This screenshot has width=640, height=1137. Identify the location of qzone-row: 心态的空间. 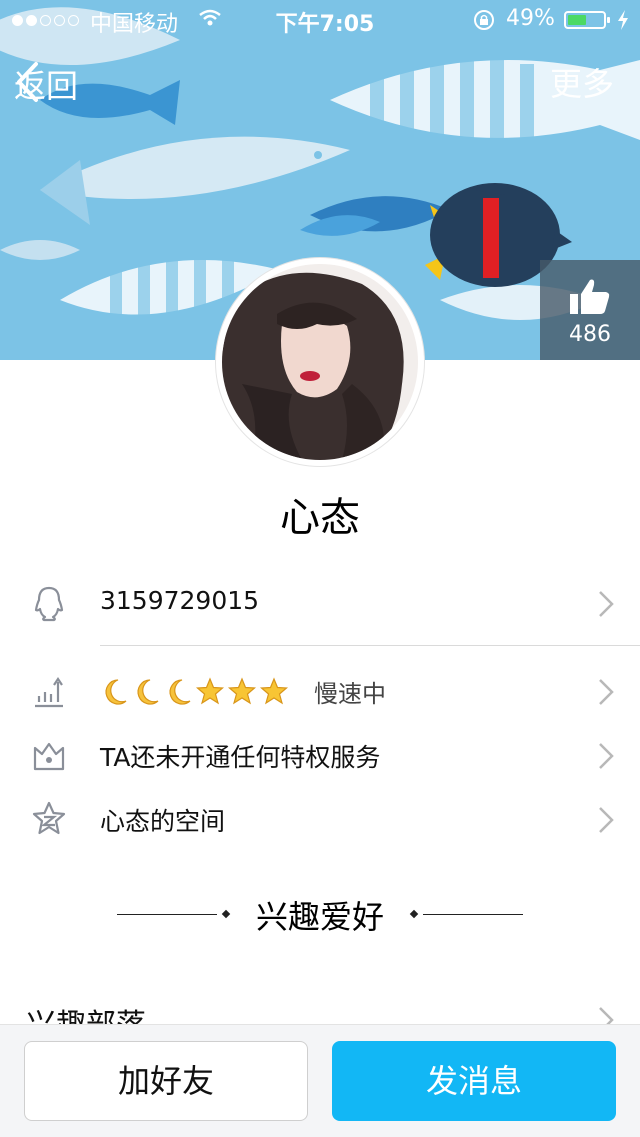
(320, 818).